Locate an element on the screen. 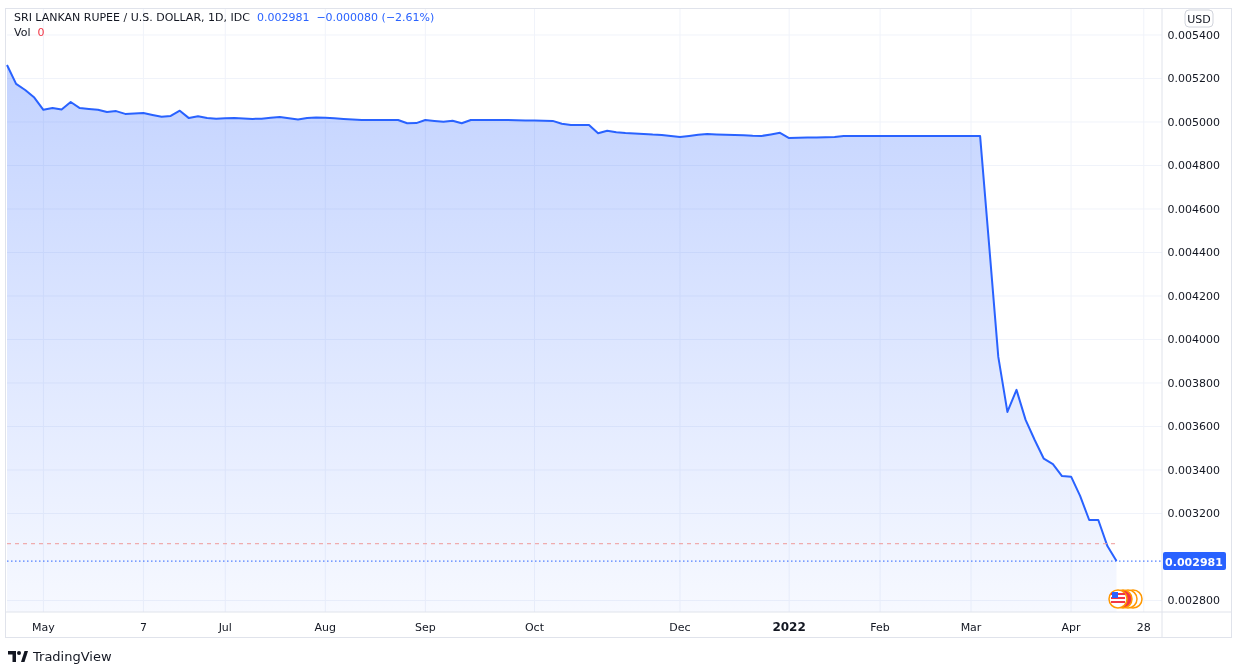  y-axis-label: 0.004400 is located at coordinates (1193, 253).